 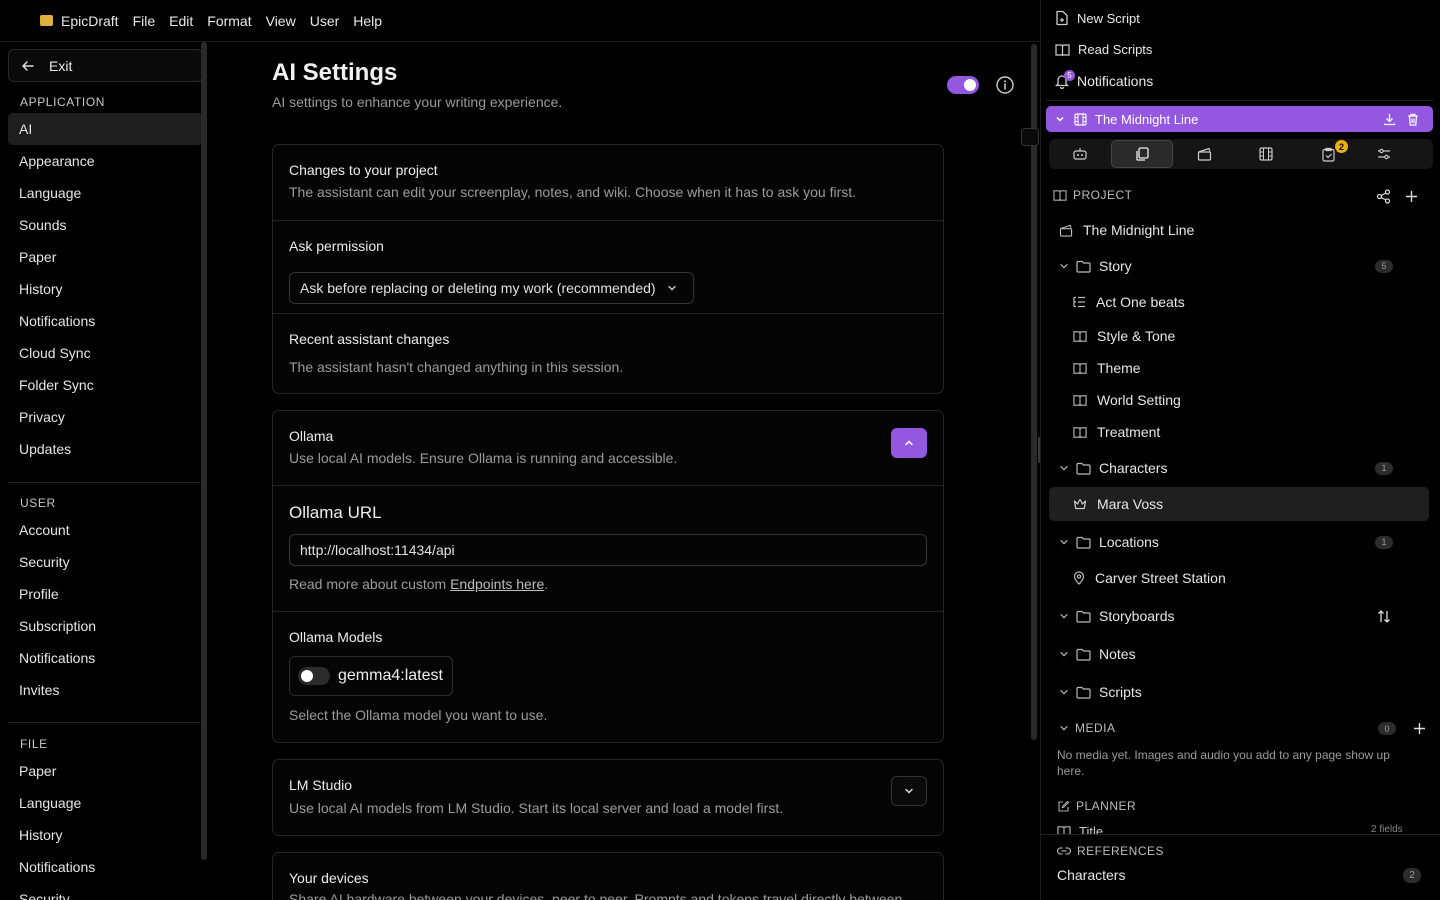 I want to click on media-count: 0, so click(x=1387, y=728).